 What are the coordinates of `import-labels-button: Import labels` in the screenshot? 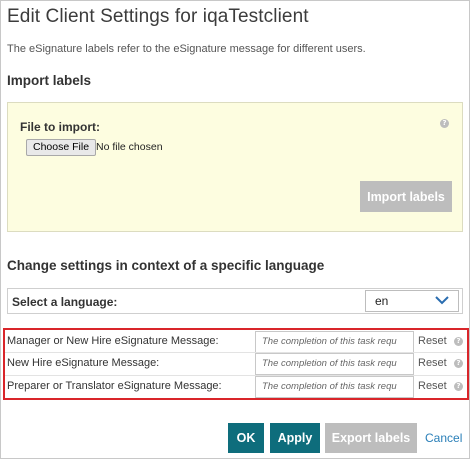 It's located at (406, 196).